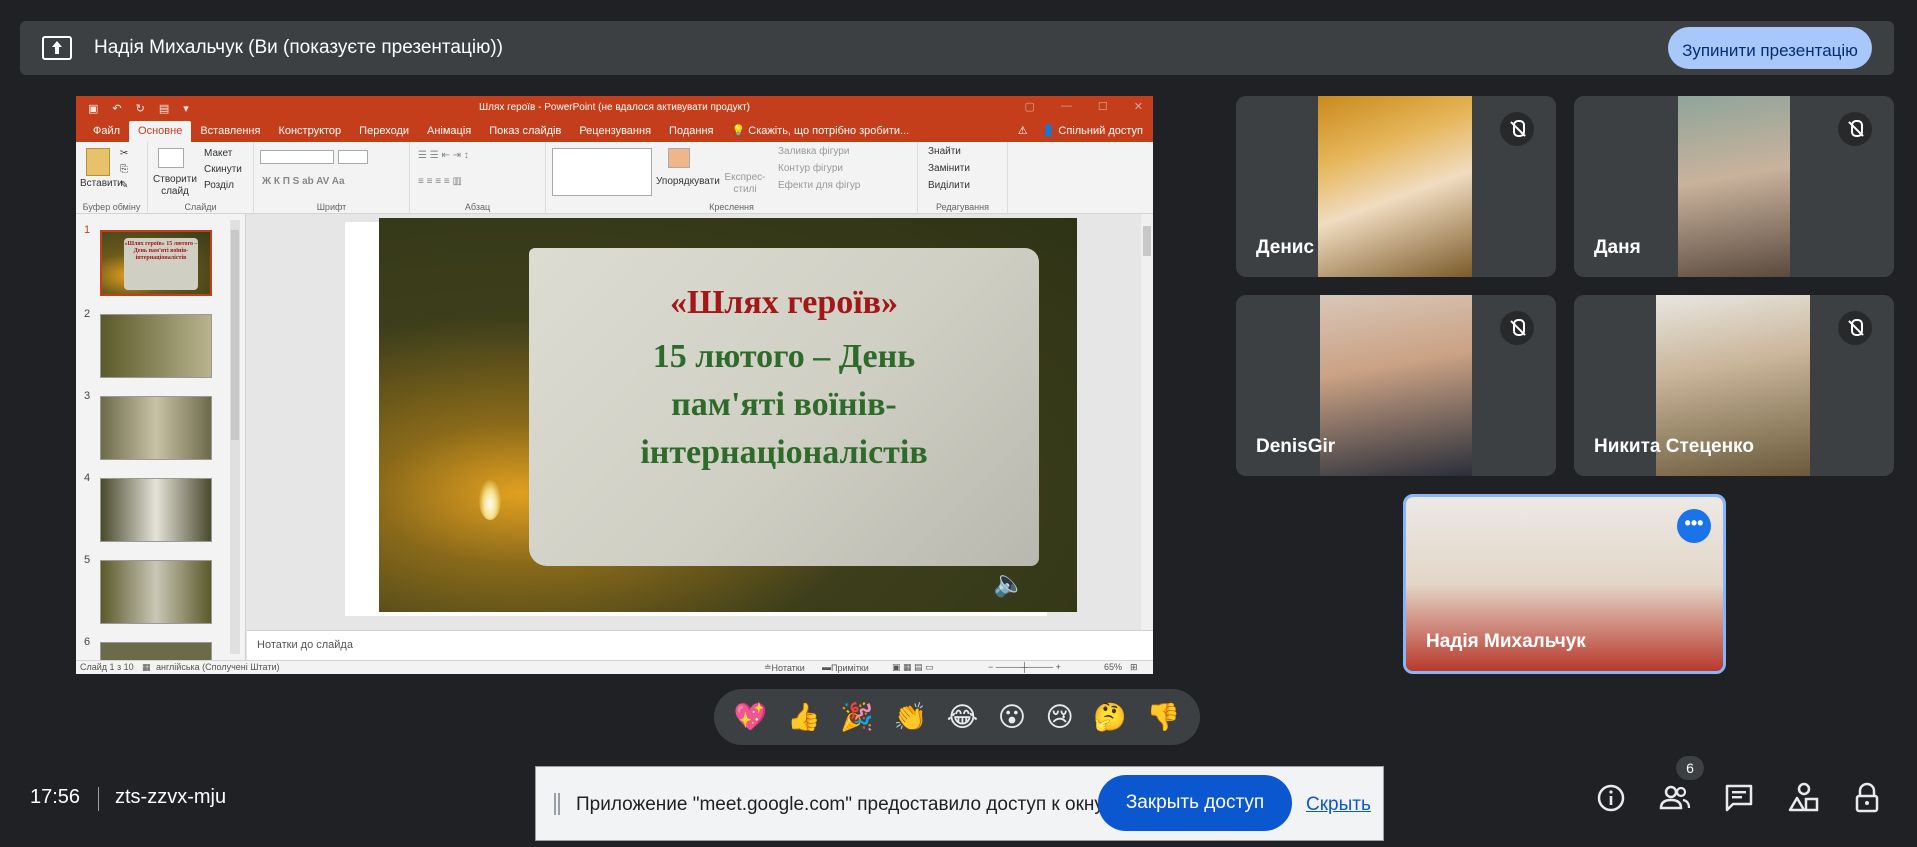  Describe the element at coordinates (175, 186) in the screenshot. I see `new-slide-button: Створити слайд` at that location.